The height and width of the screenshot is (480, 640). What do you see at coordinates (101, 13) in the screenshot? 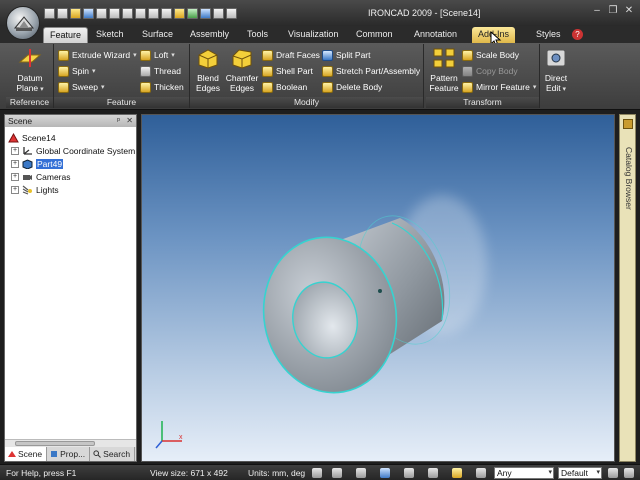
I see `print-icon` at bounding box center [101, 13].